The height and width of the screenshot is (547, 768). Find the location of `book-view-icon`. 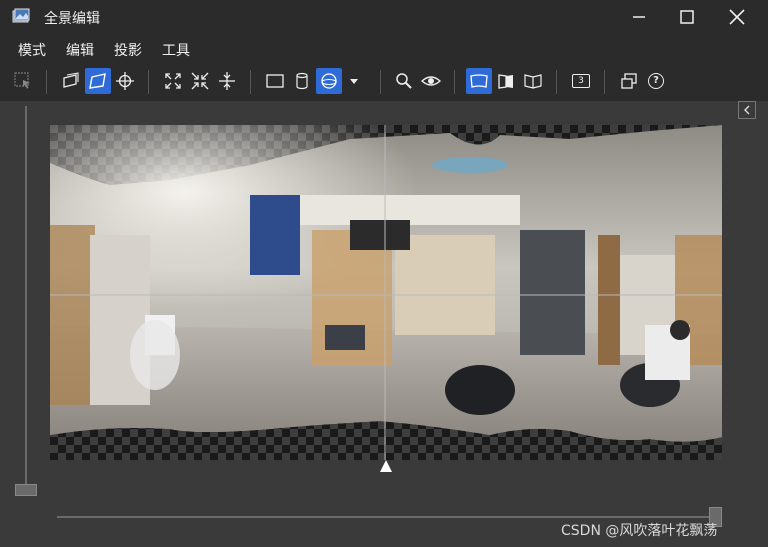

book-view-icon is located at coordinates (533, 81).